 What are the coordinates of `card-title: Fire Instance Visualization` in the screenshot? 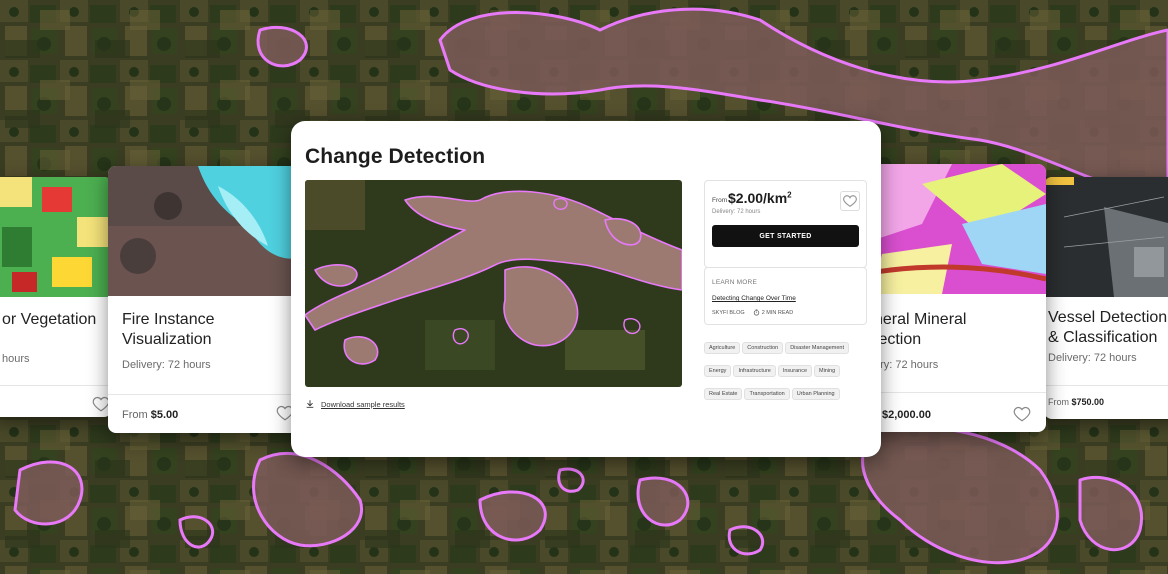 It's located at (168, 329).